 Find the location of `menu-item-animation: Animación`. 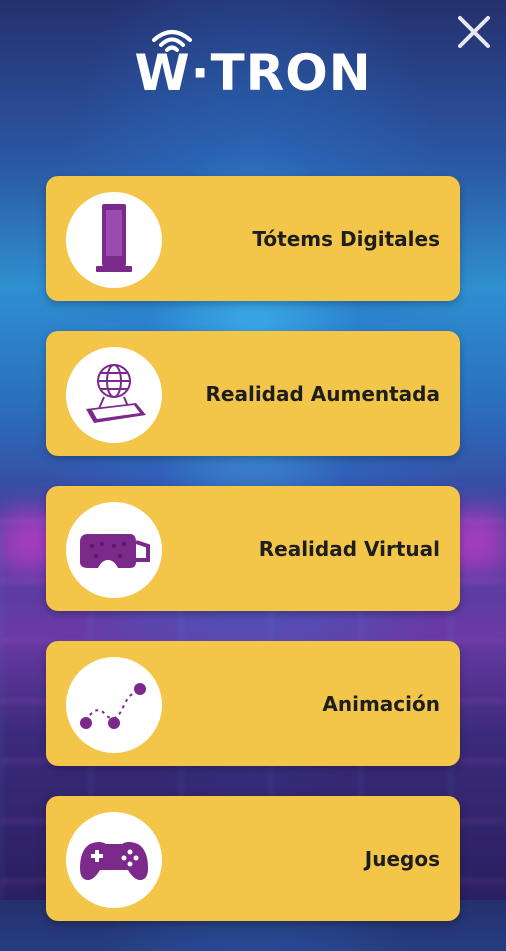

menu-item-animation: Animación is located at coordinates (253, 703).